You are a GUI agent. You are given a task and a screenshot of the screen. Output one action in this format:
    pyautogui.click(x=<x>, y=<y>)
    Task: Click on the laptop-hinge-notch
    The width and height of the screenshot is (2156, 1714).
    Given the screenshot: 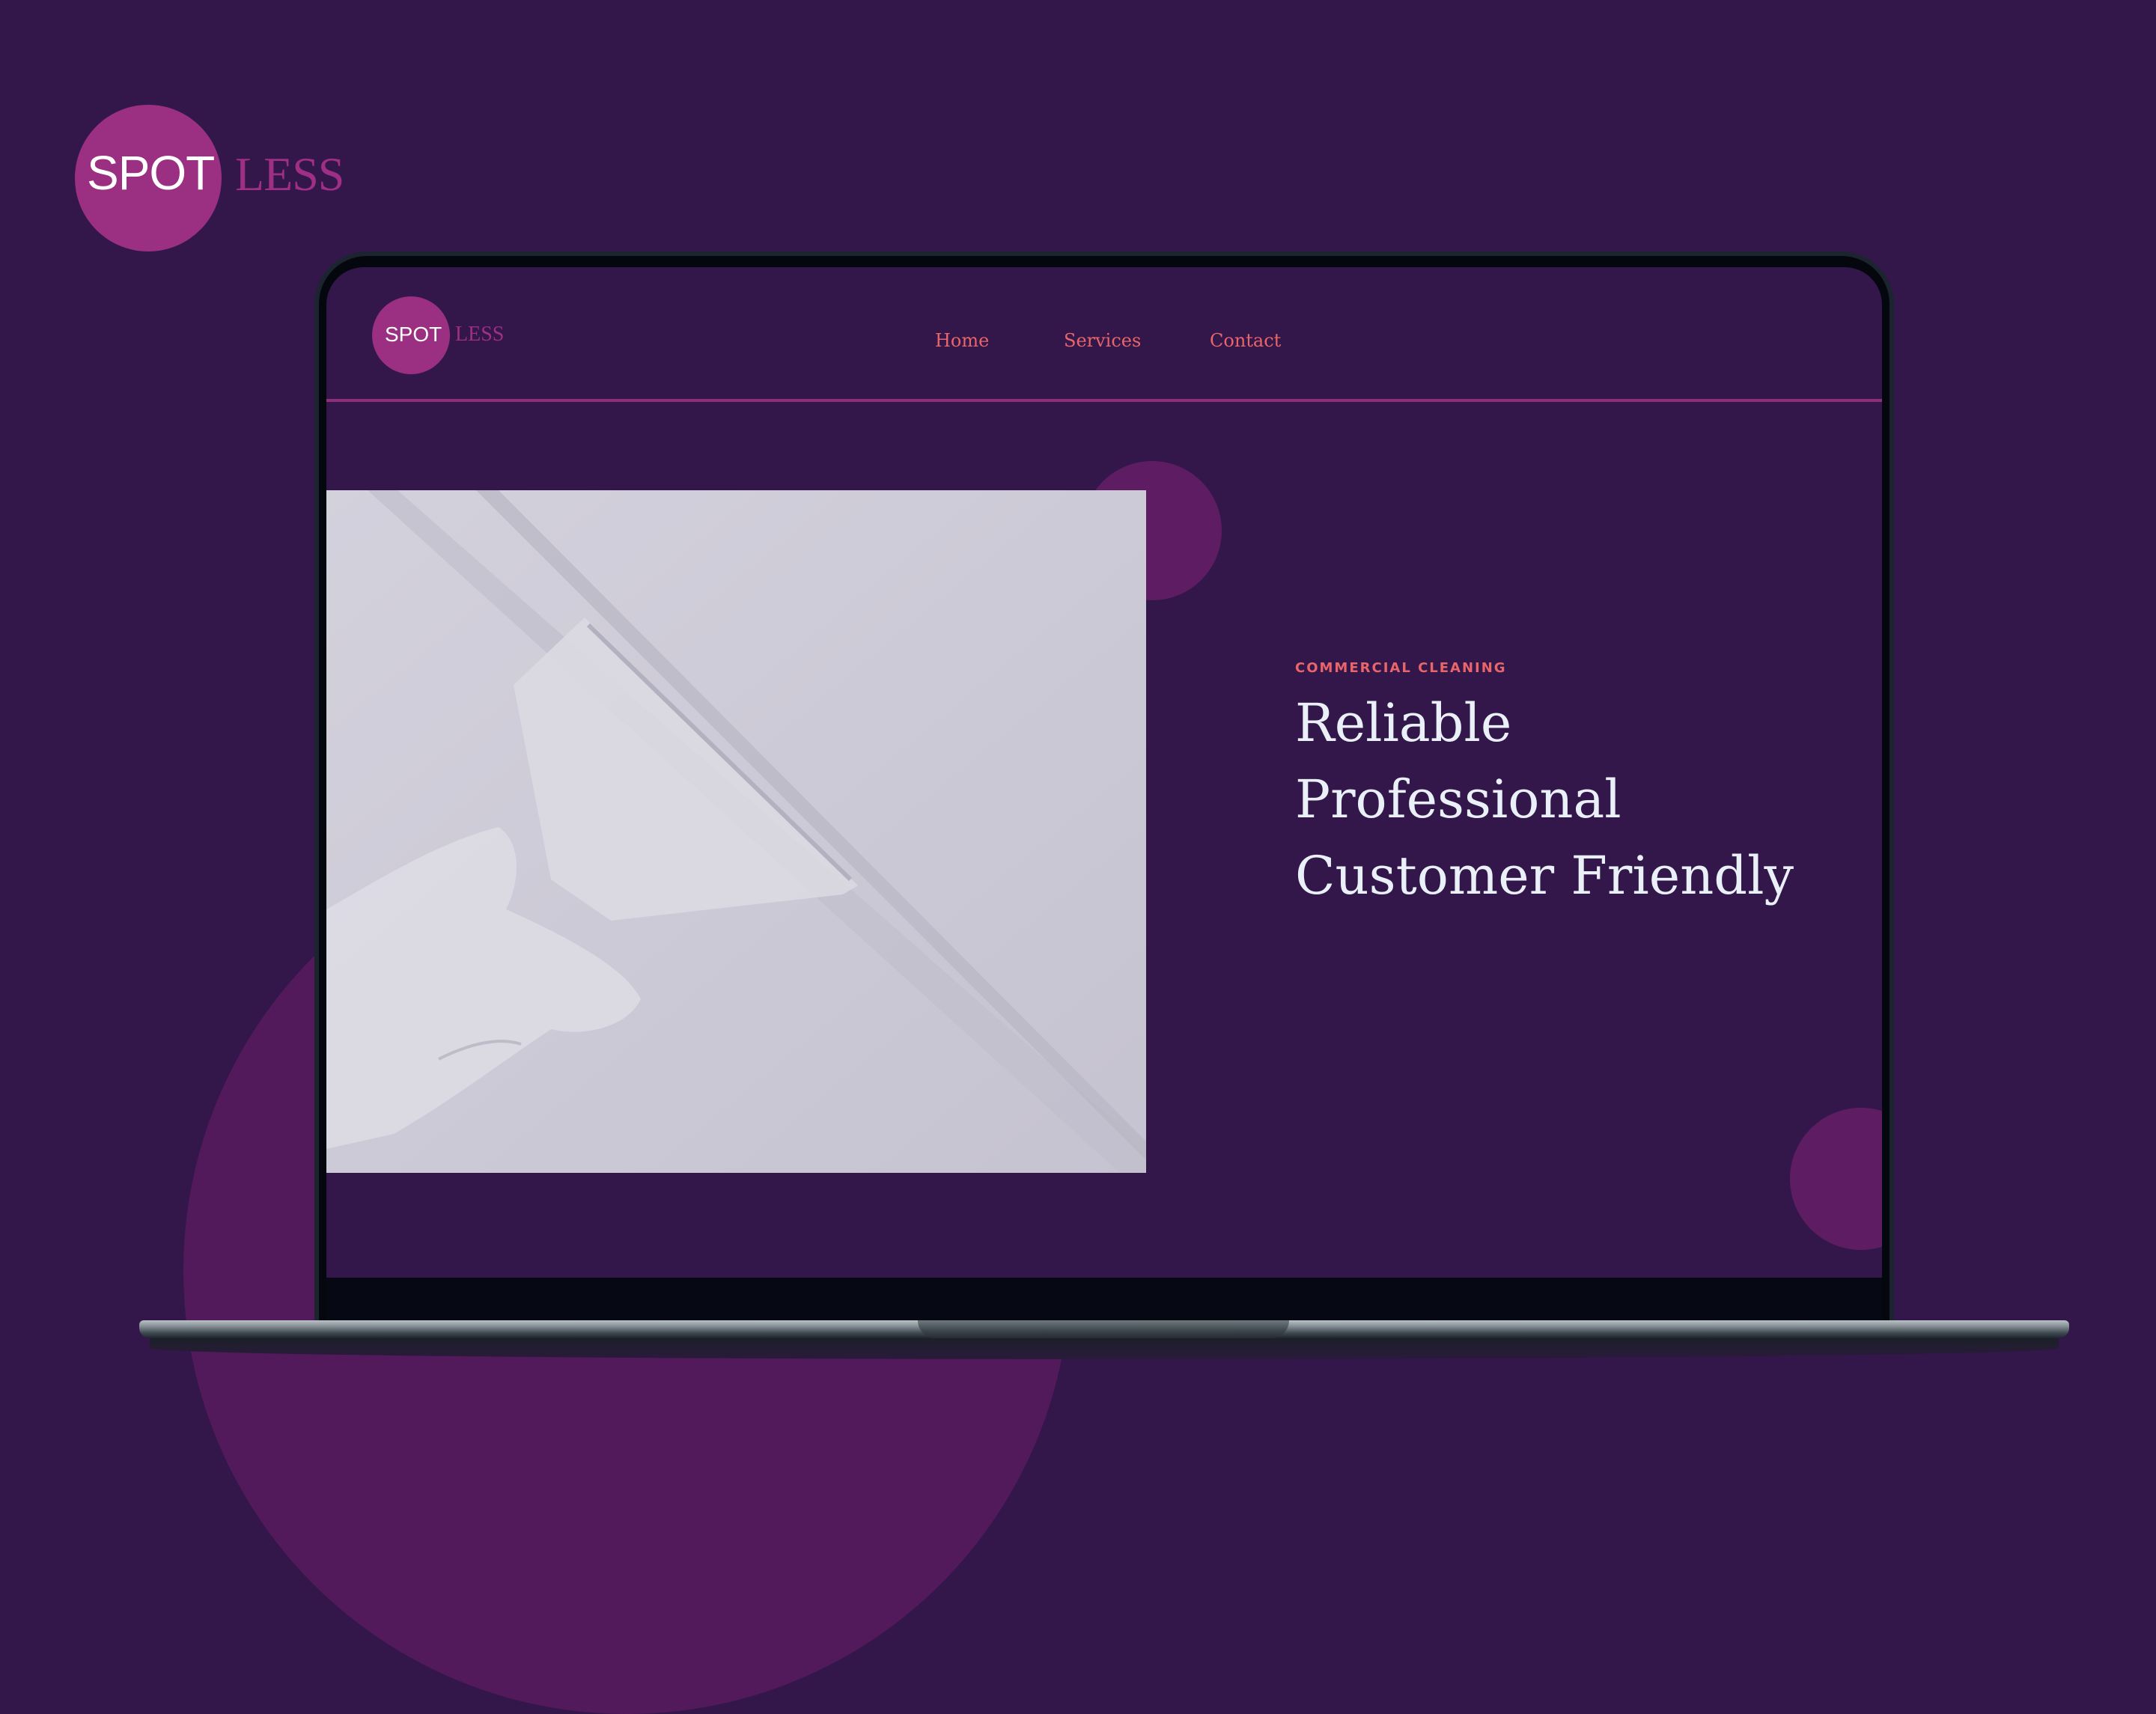 What is the action you would take?
    pyautogui.click(x=1103, y=1329)
    